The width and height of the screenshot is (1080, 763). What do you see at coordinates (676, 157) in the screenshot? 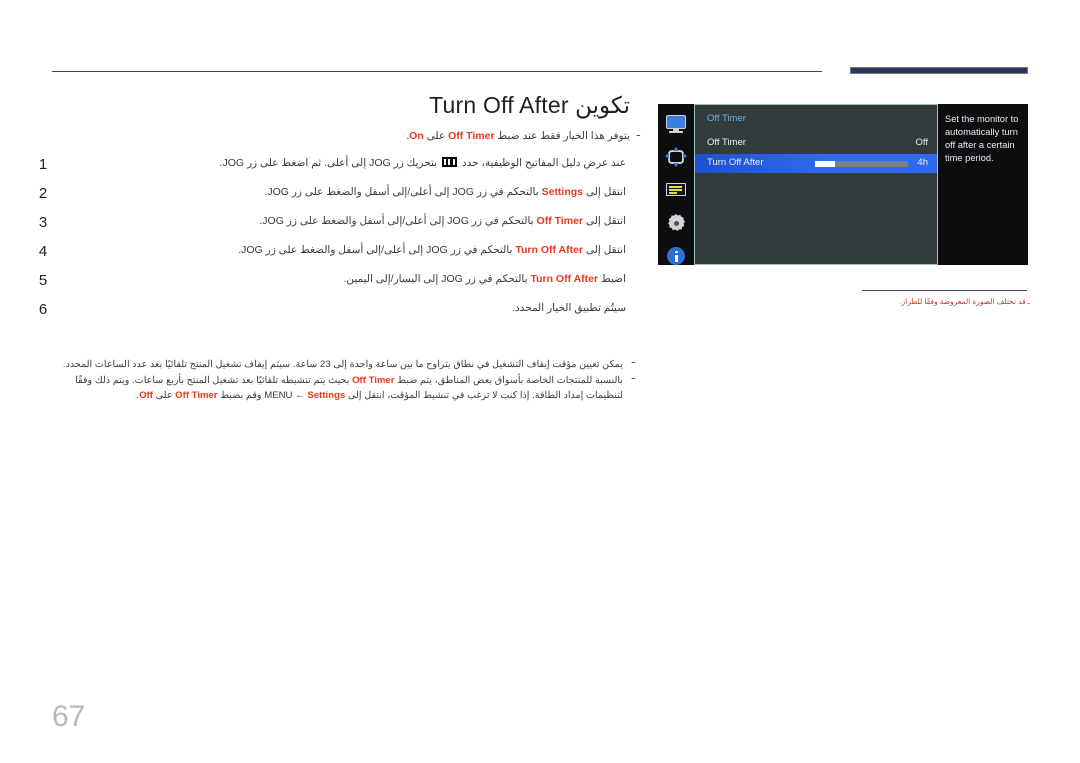
I see `navigation-arrows-icon` at bounding box center [676, 157].